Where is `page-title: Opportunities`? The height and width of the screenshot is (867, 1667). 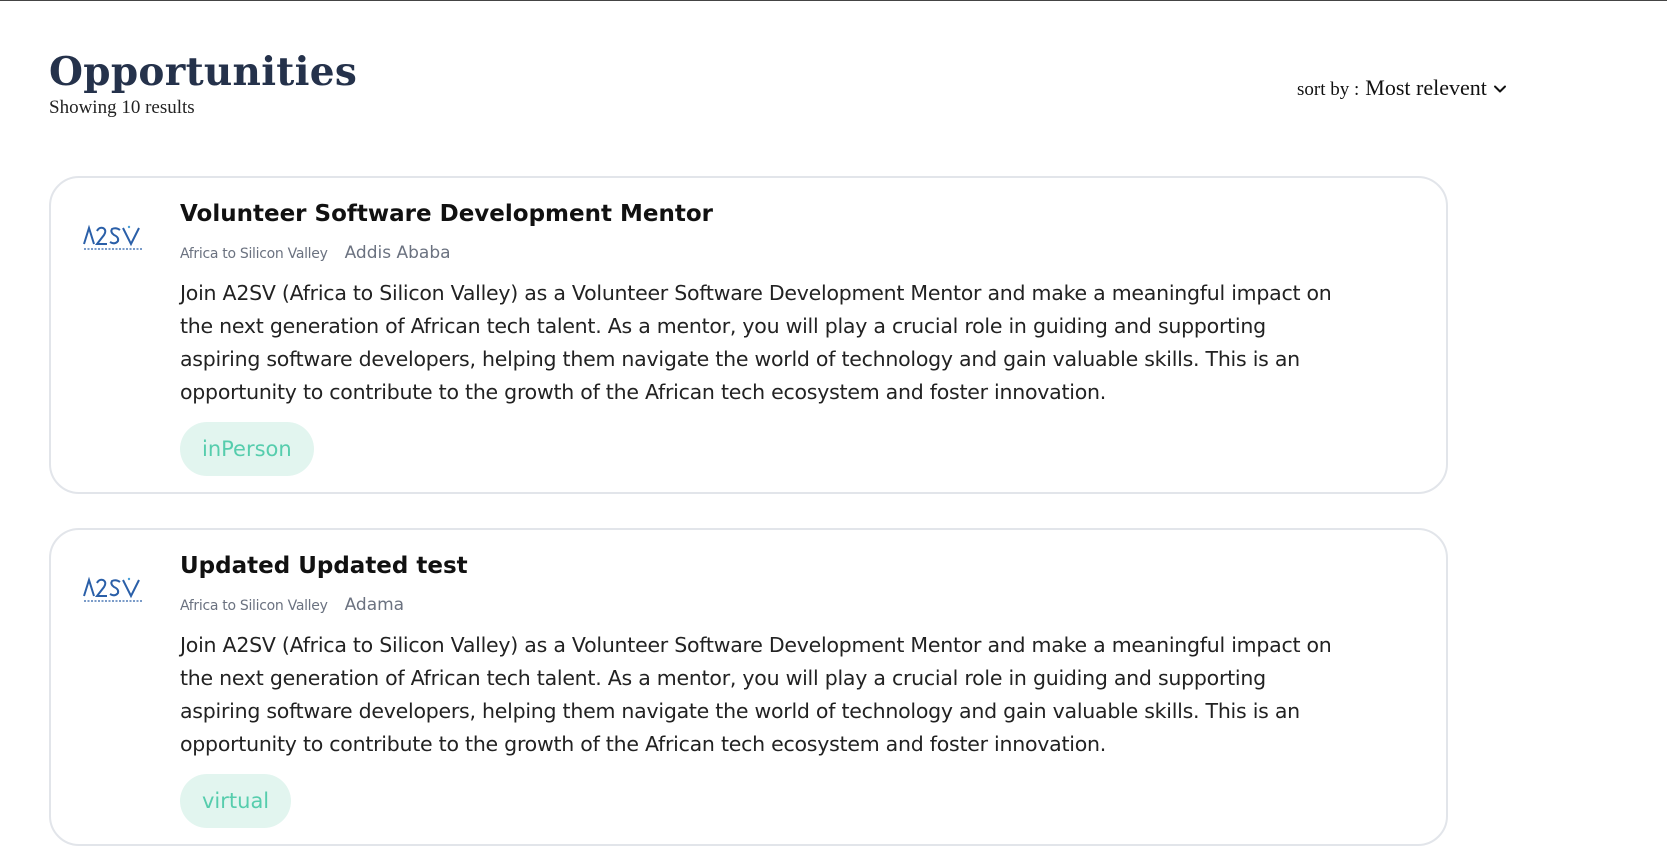
page-title: Opportunities is located at coordinates (203, 72).